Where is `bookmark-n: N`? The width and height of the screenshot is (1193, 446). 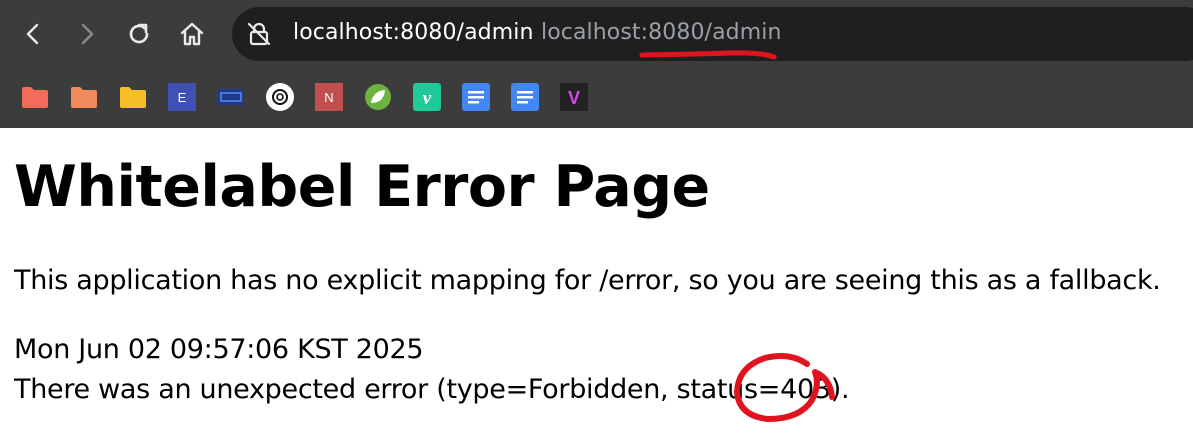 bookmark-n: N is located at coordinates (329, 97).